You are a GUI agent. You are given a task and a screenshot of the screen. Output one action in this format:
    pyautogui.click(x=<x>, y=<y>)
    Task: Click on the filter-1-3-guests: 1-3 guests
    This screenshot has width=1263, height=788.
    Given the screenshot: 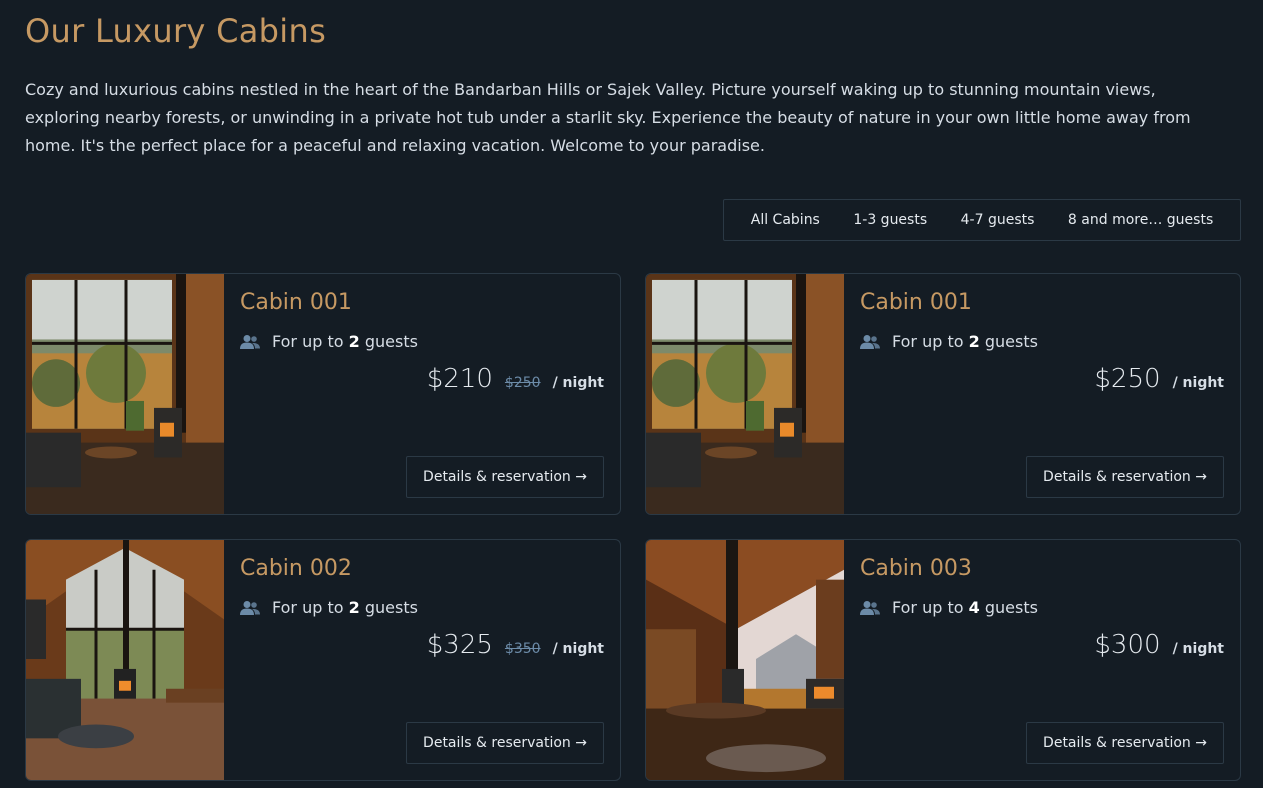 What is the action you would take?
    pyautogui.click(x=890, y=220)
    